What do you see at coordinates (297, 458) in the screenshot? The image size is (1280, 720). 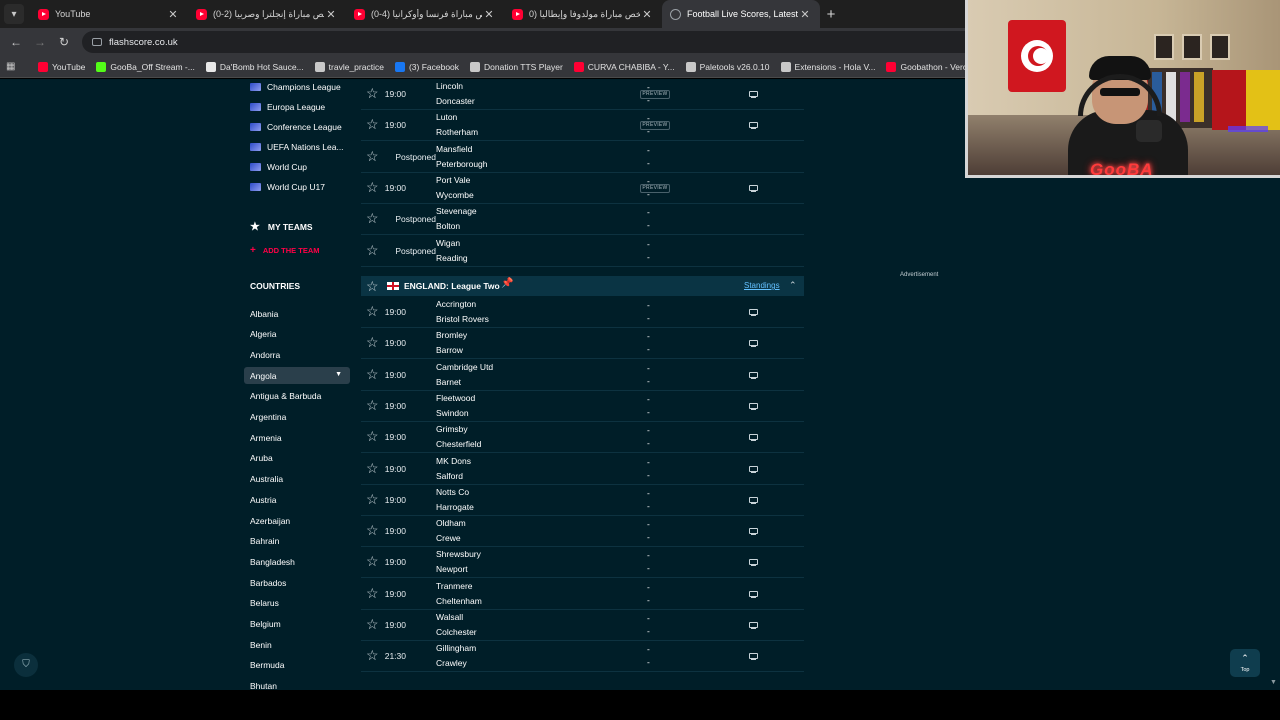 I see `country-item: Aruba` at bounding box center [297, 458].